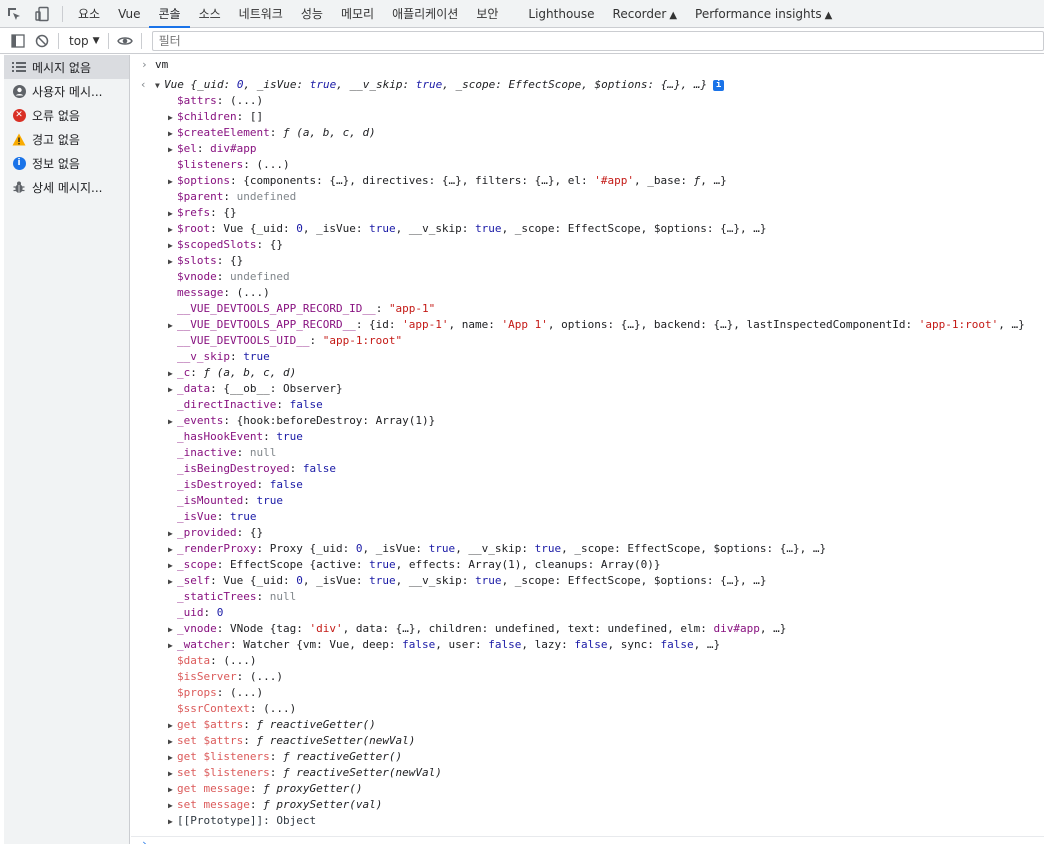 Image resolution: width=1044 pixels, height=844 pixels. Describe the element at coordinates (223, 772) in the screenshot. I see `token: set $listeners` at that location.